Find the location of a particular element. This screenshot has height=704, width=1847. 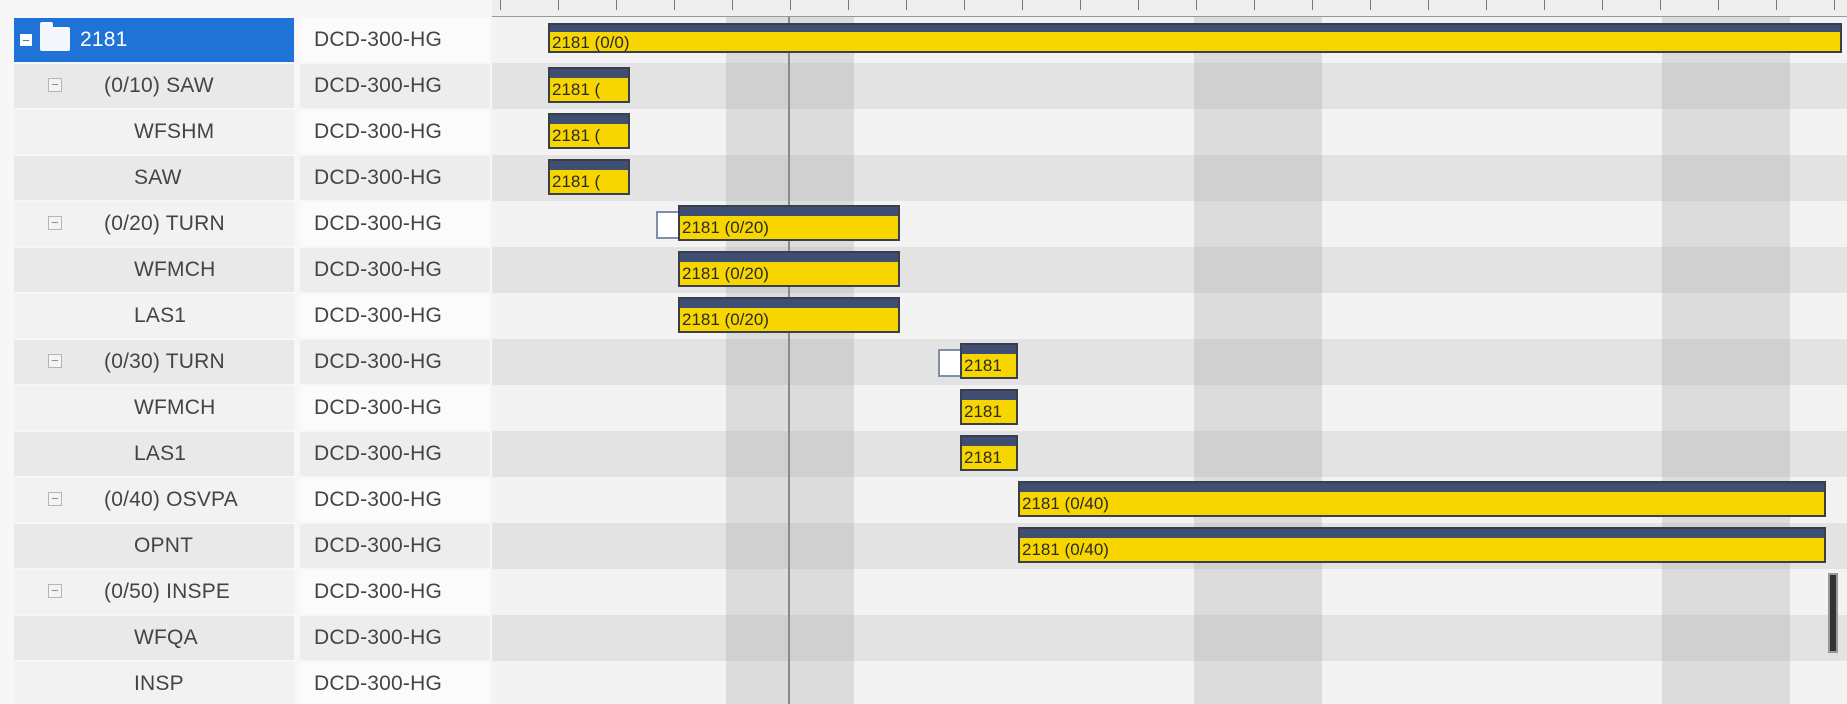

table-row: − (0/30) TURN DCD-300-HG is located at coordinates (253, 363).